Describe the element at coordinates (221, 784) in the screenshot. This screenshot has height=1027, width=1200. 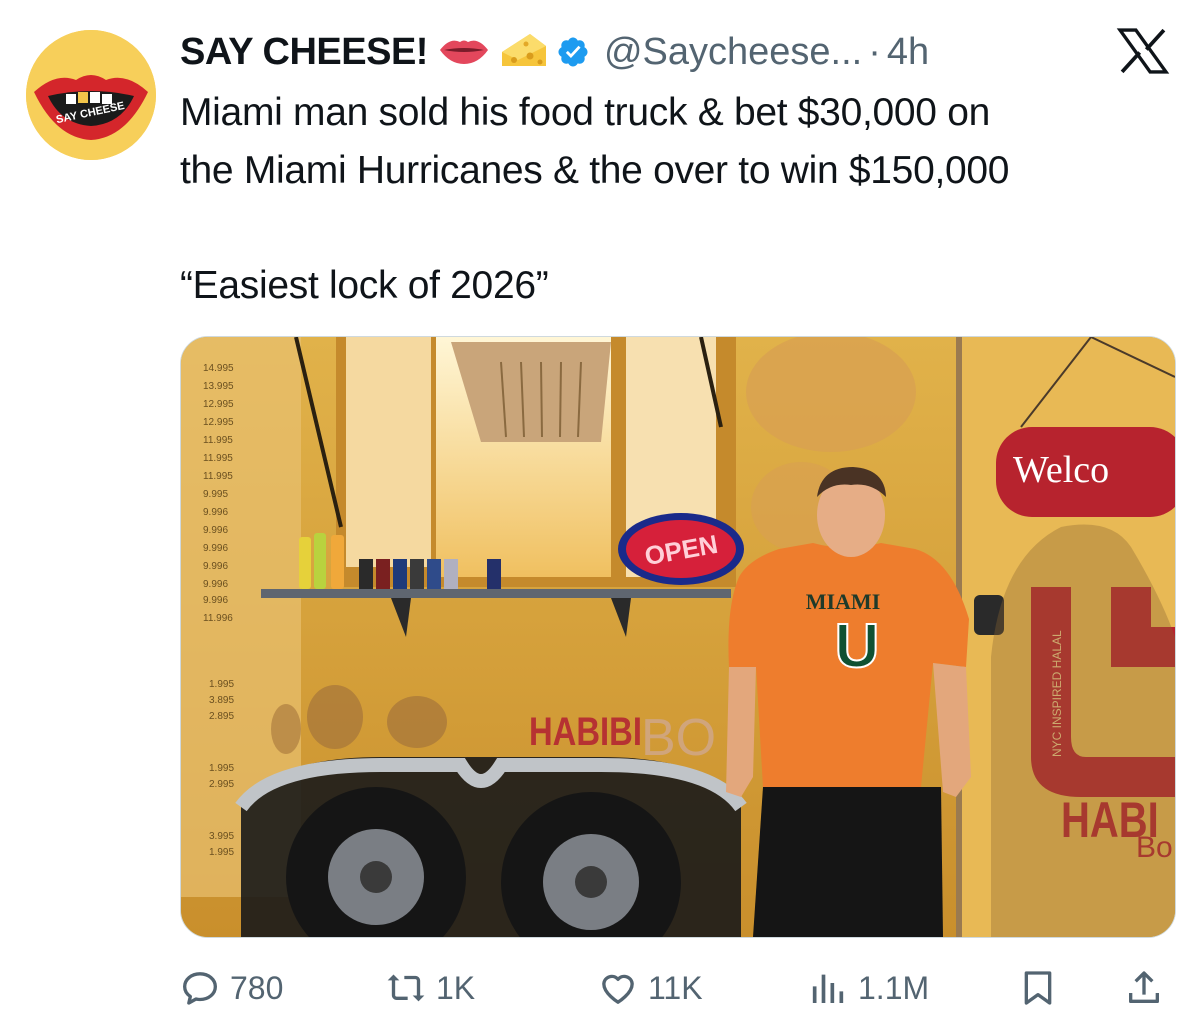
I see `price-item: 2.995` at that location.